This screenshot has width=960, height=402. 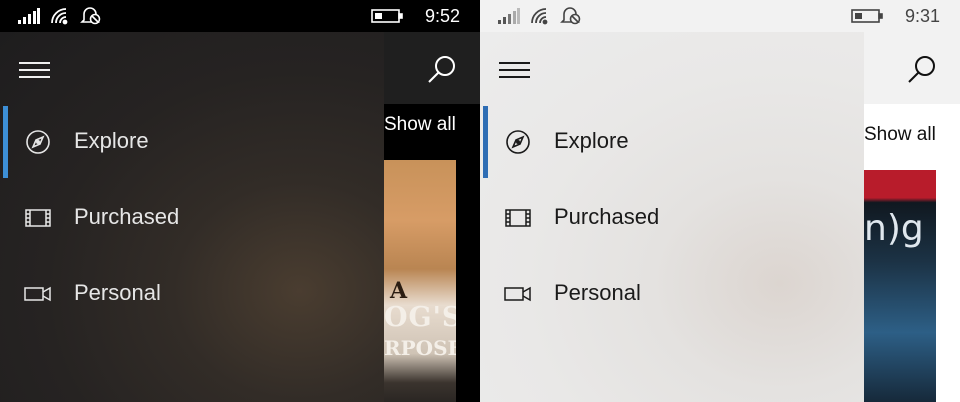 I want to click on app-page-background: Show all A OG'S RPOSE, so click(x=432, y=217).